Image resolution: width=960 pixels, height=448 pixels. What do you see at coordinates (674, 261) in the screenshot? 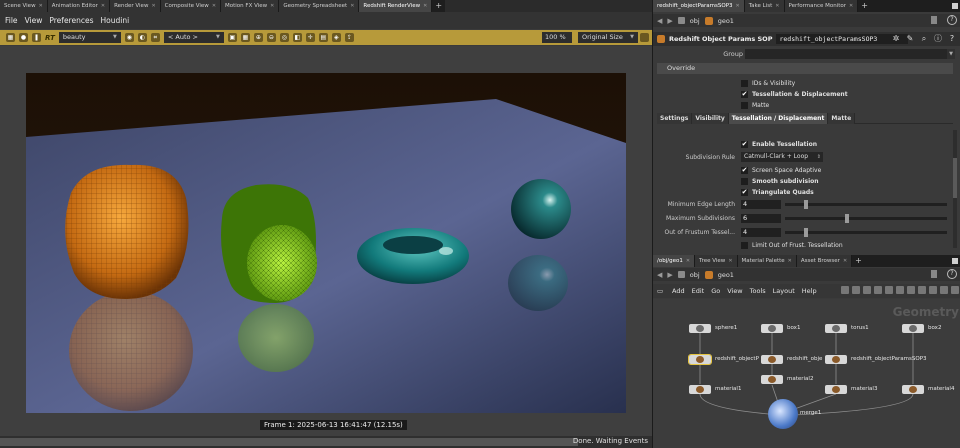
I see `tab-network-geo1: /obj/geo1 ✕` at bounding box center [674, 261].